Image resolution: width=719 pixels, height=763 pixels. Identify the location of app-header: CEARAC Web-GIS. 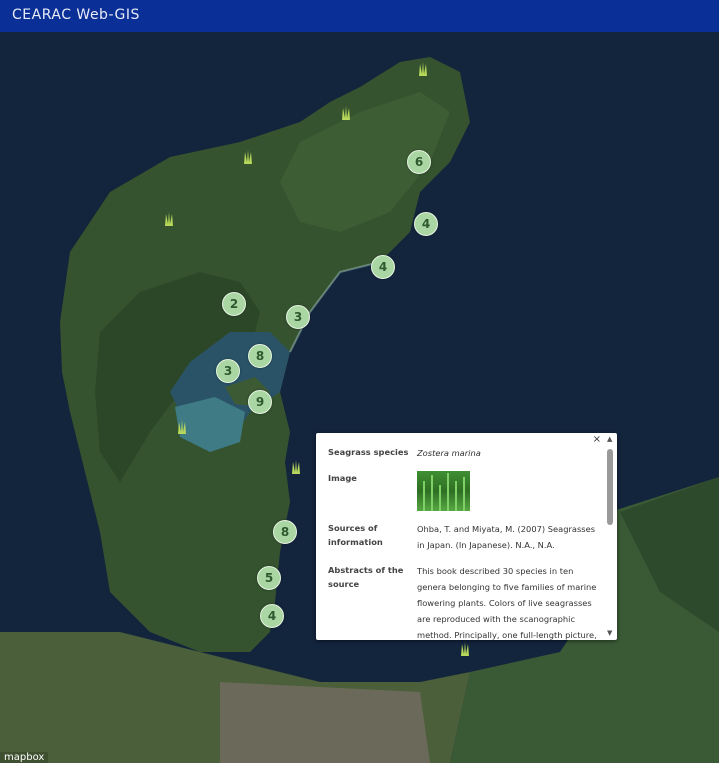
(359, 16).